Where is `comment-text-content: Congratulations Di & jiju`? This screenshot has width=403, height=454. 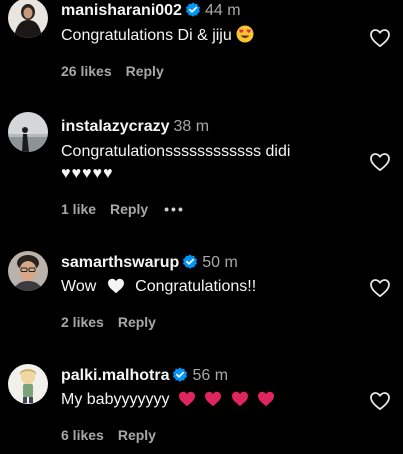
comment-text-content: Congratulations Di & jiju is located at coordinates (146, 35).